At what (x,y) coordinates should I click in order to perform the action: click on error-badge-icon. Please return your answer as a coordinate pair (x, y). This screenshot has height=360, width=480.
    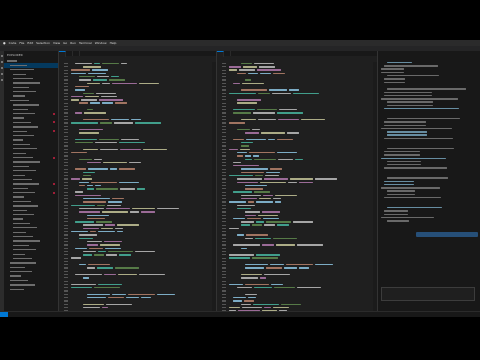
    Looking at the image, I should click on (54, 183).